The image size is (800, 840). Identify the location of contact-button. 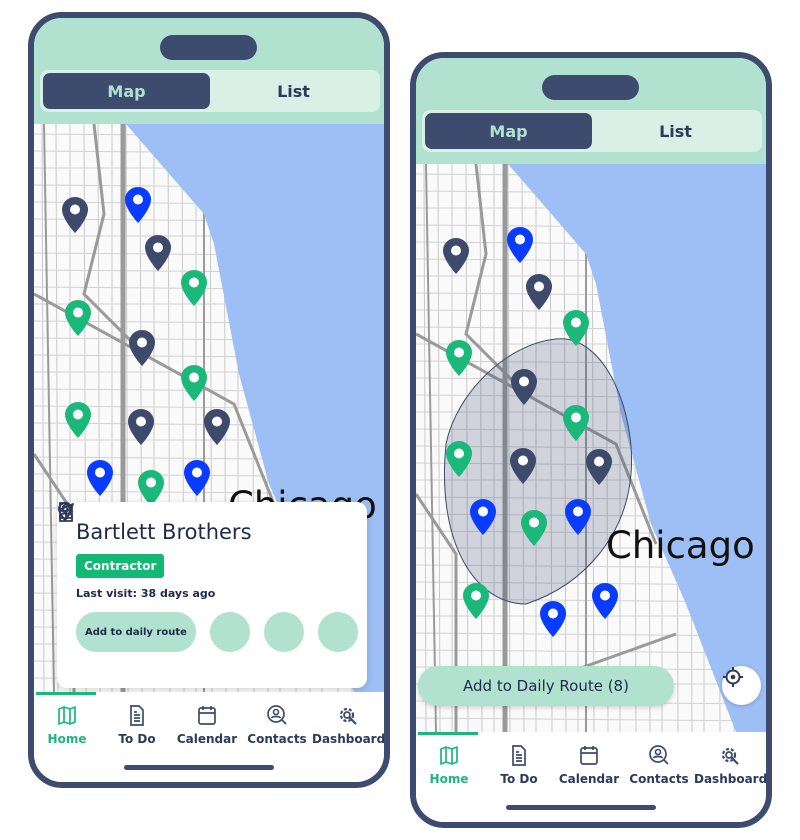
(181, 577).